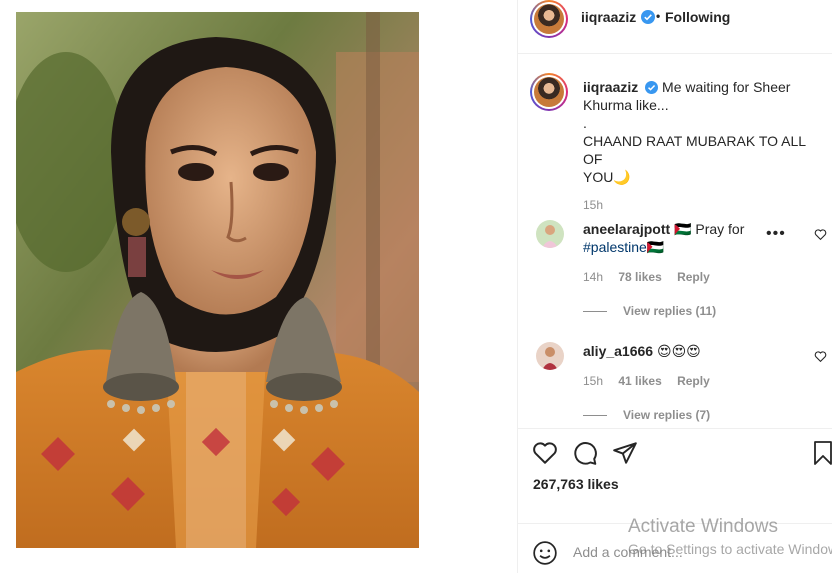 The image size is (832, 573). Describe the element at coordinates (709, 229) in the screenshot. I see `comment-text: 🇵🇸 Pray for` at that location.